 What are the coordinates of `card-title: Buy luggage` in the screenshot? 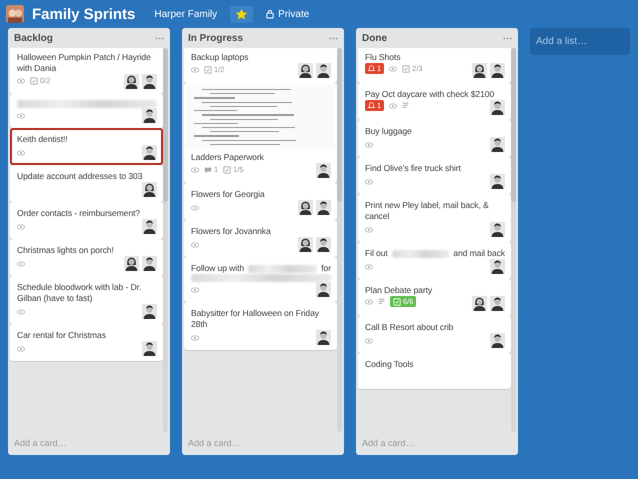 It's located at (388, 131).